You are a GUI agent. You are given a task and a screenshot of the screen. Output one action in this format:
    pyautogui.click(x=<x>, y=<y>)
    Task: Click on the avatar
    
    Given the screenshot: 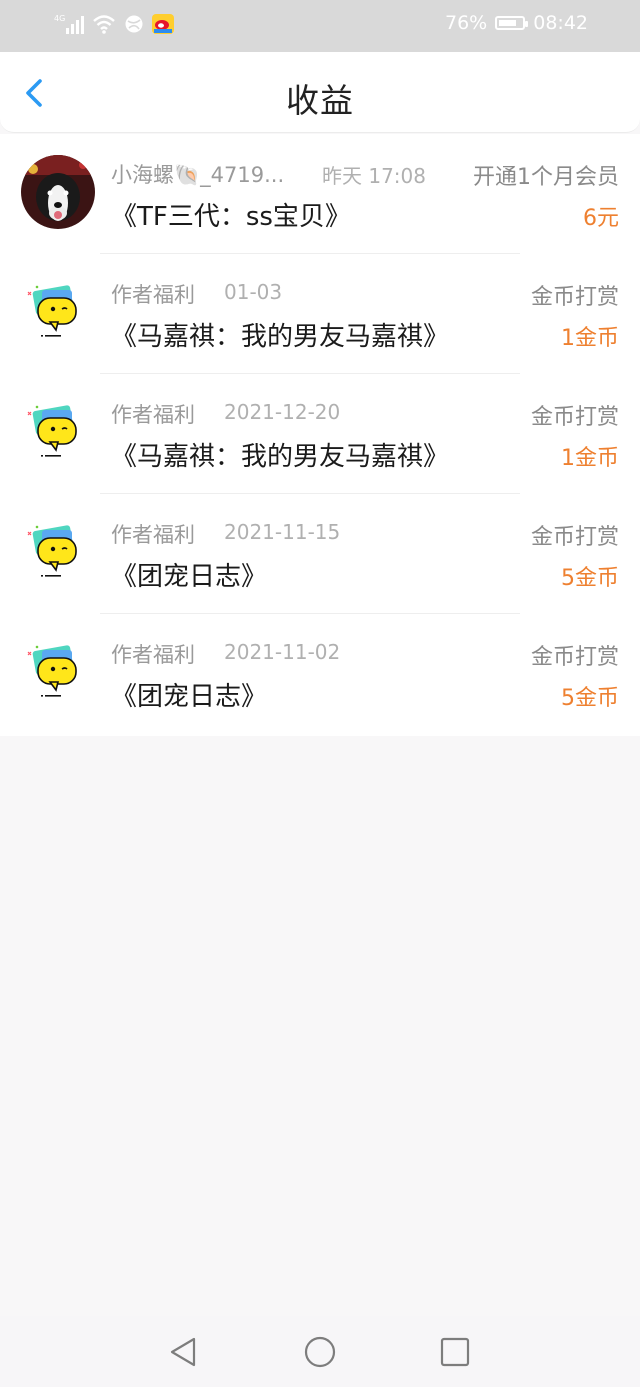 What is the action you would take?
    pyautogui.click(x=58, y=192)
    